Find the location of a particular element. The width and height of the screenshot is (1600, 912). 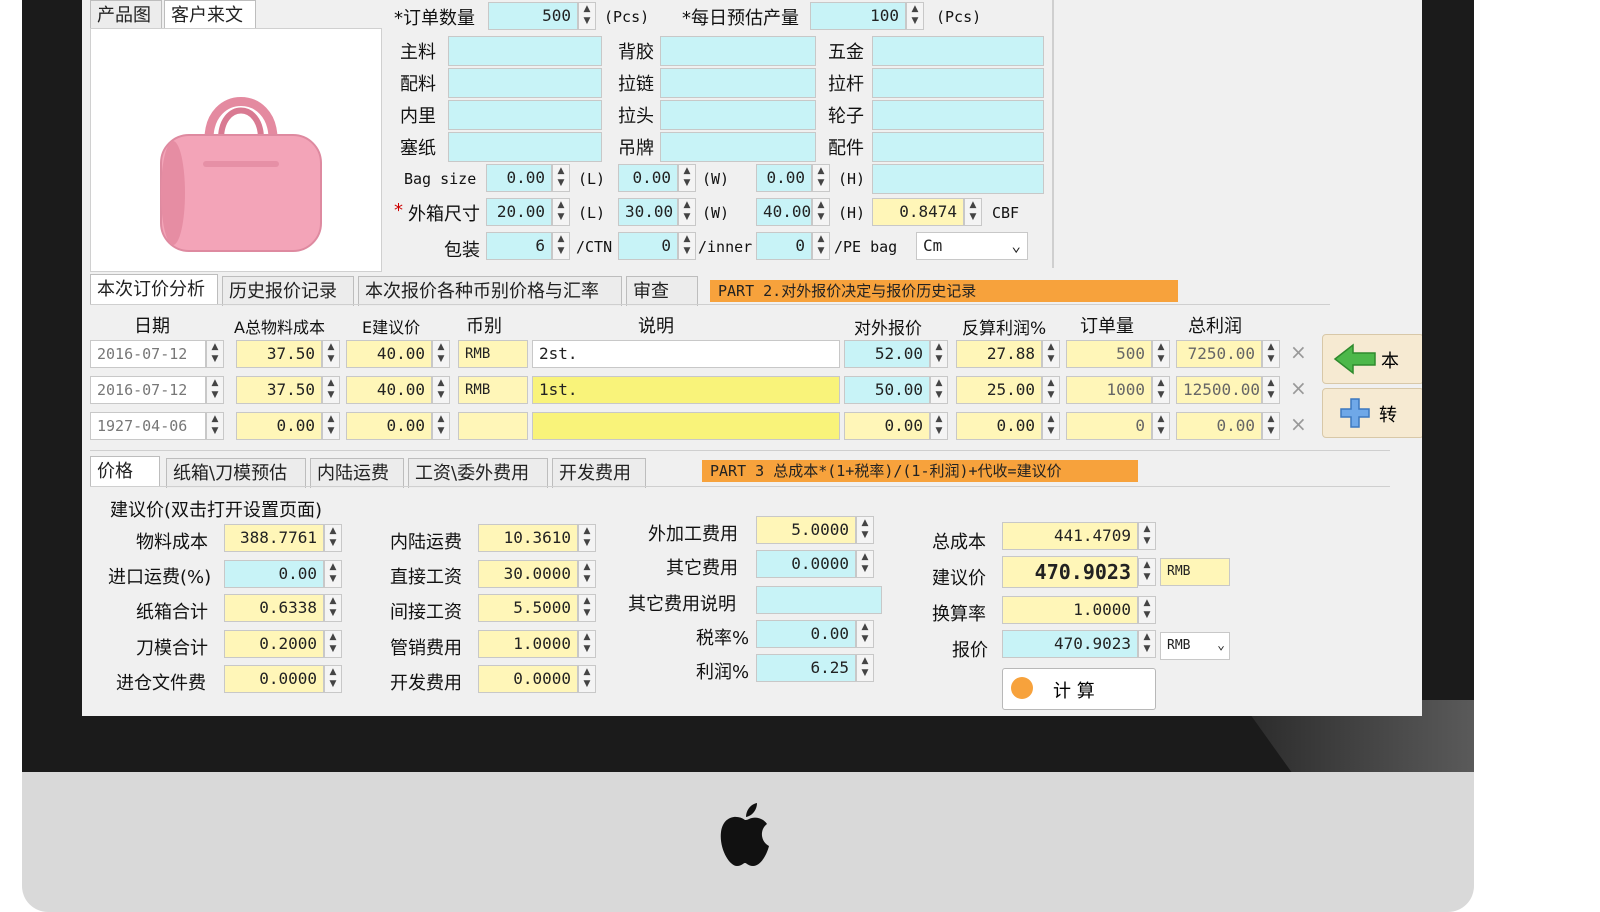

order-qty-stepper: ▲ ▼ is located at coordinates (587, 16).